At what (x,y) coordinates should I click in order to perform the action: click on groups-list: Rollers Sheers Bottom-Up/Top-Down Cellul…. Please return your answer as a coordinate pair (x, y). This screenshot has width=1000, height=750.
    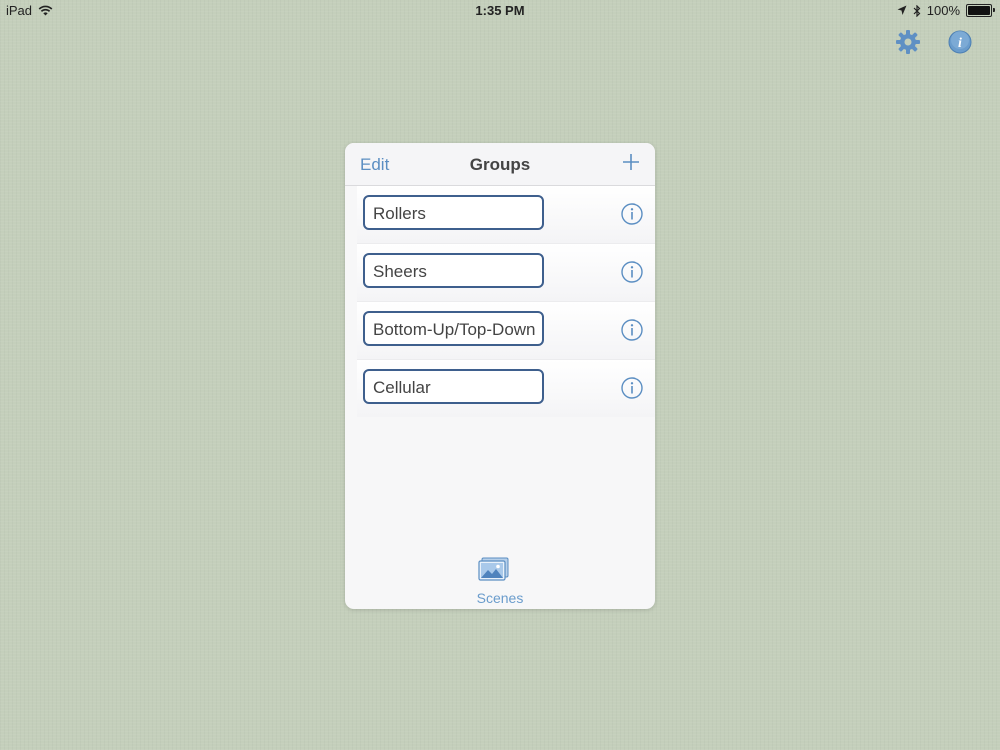
    Looking at the image, I should click on (500, 301).